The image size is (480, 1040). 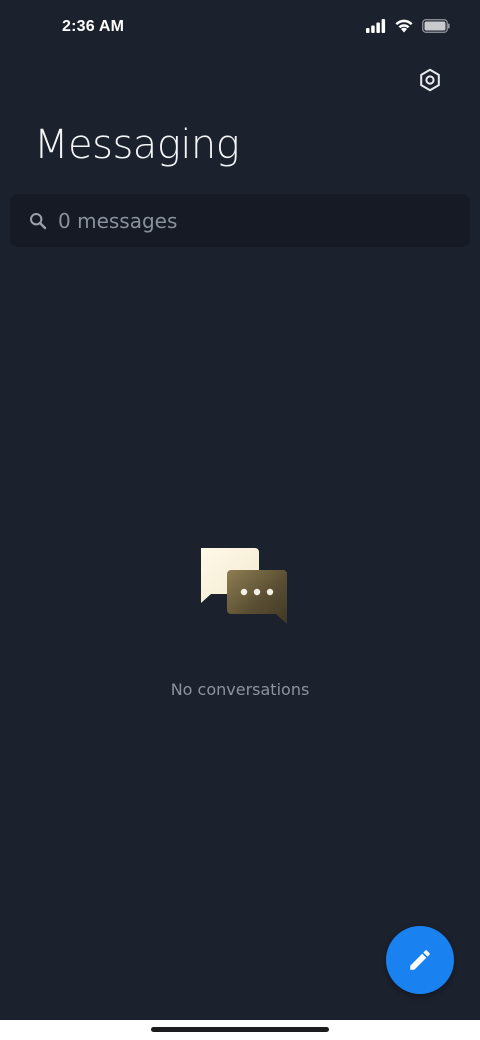 I want to click on settings-button, so click(x=430, y=80).